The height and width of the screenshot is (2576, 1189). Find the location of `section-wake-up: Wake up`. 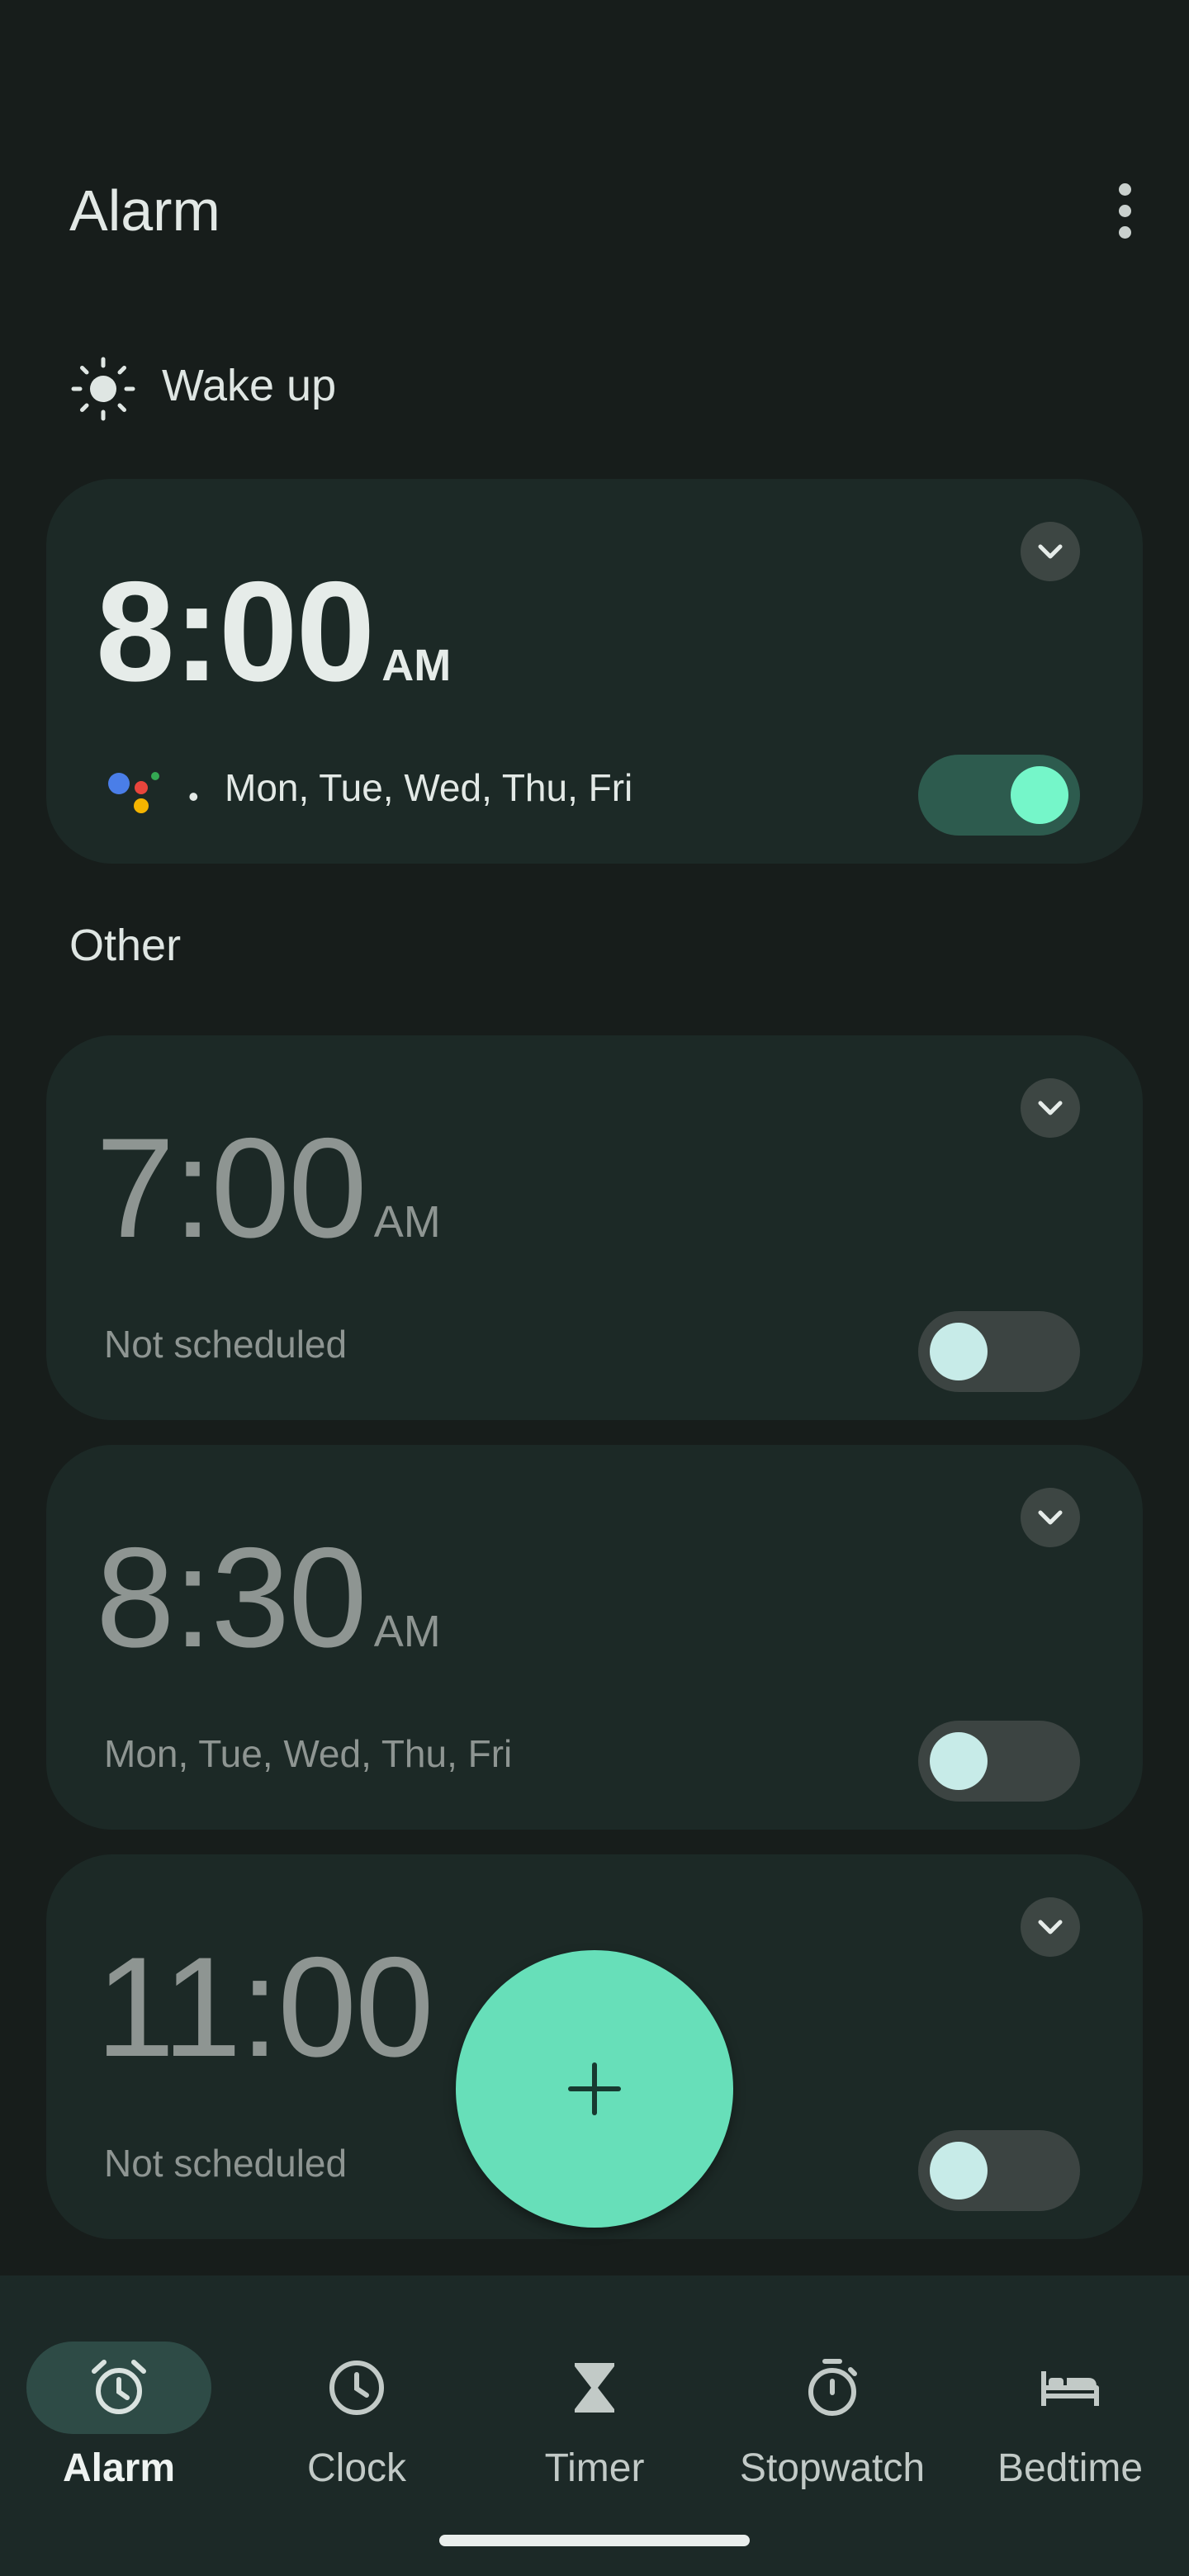

section-wake-up: Wake up is located at coordinates (249, 385).